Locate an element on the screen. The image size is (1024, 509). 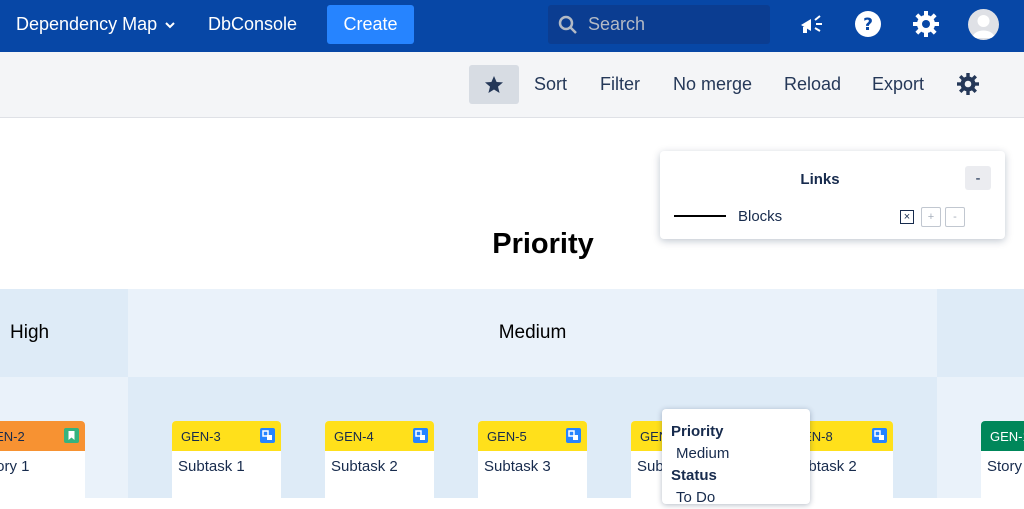
link-line-sample is located at coordinates (700, 216).